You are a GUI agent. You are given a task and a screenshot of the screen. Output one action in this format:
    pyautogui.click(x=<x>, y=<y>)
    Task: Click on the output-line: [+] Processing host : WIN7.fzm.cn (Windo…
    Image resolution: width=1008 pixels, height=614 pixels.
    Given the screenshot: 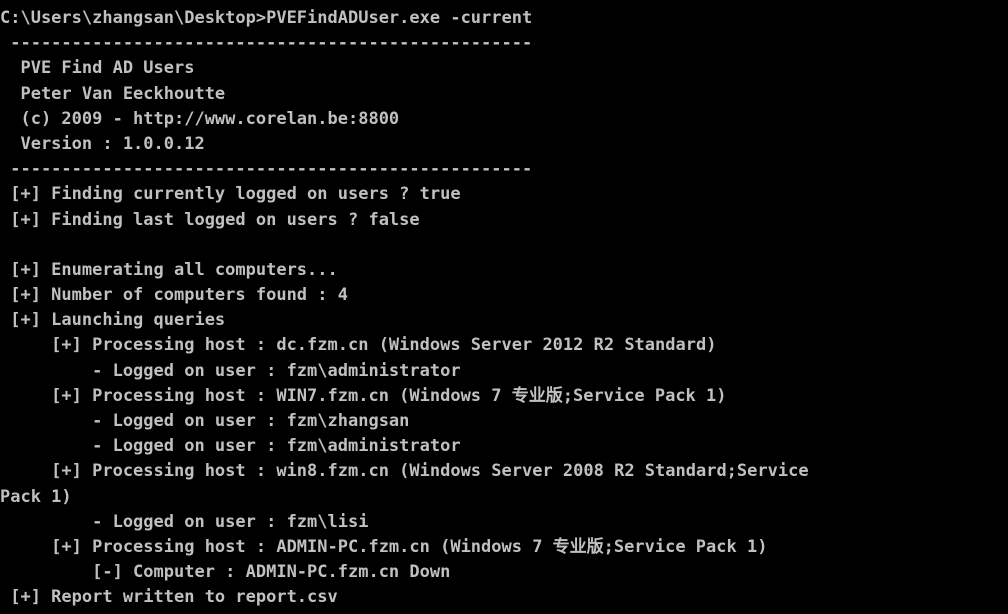 What is the action you would take?
    pyautogui.click(x=363, y=395)
    